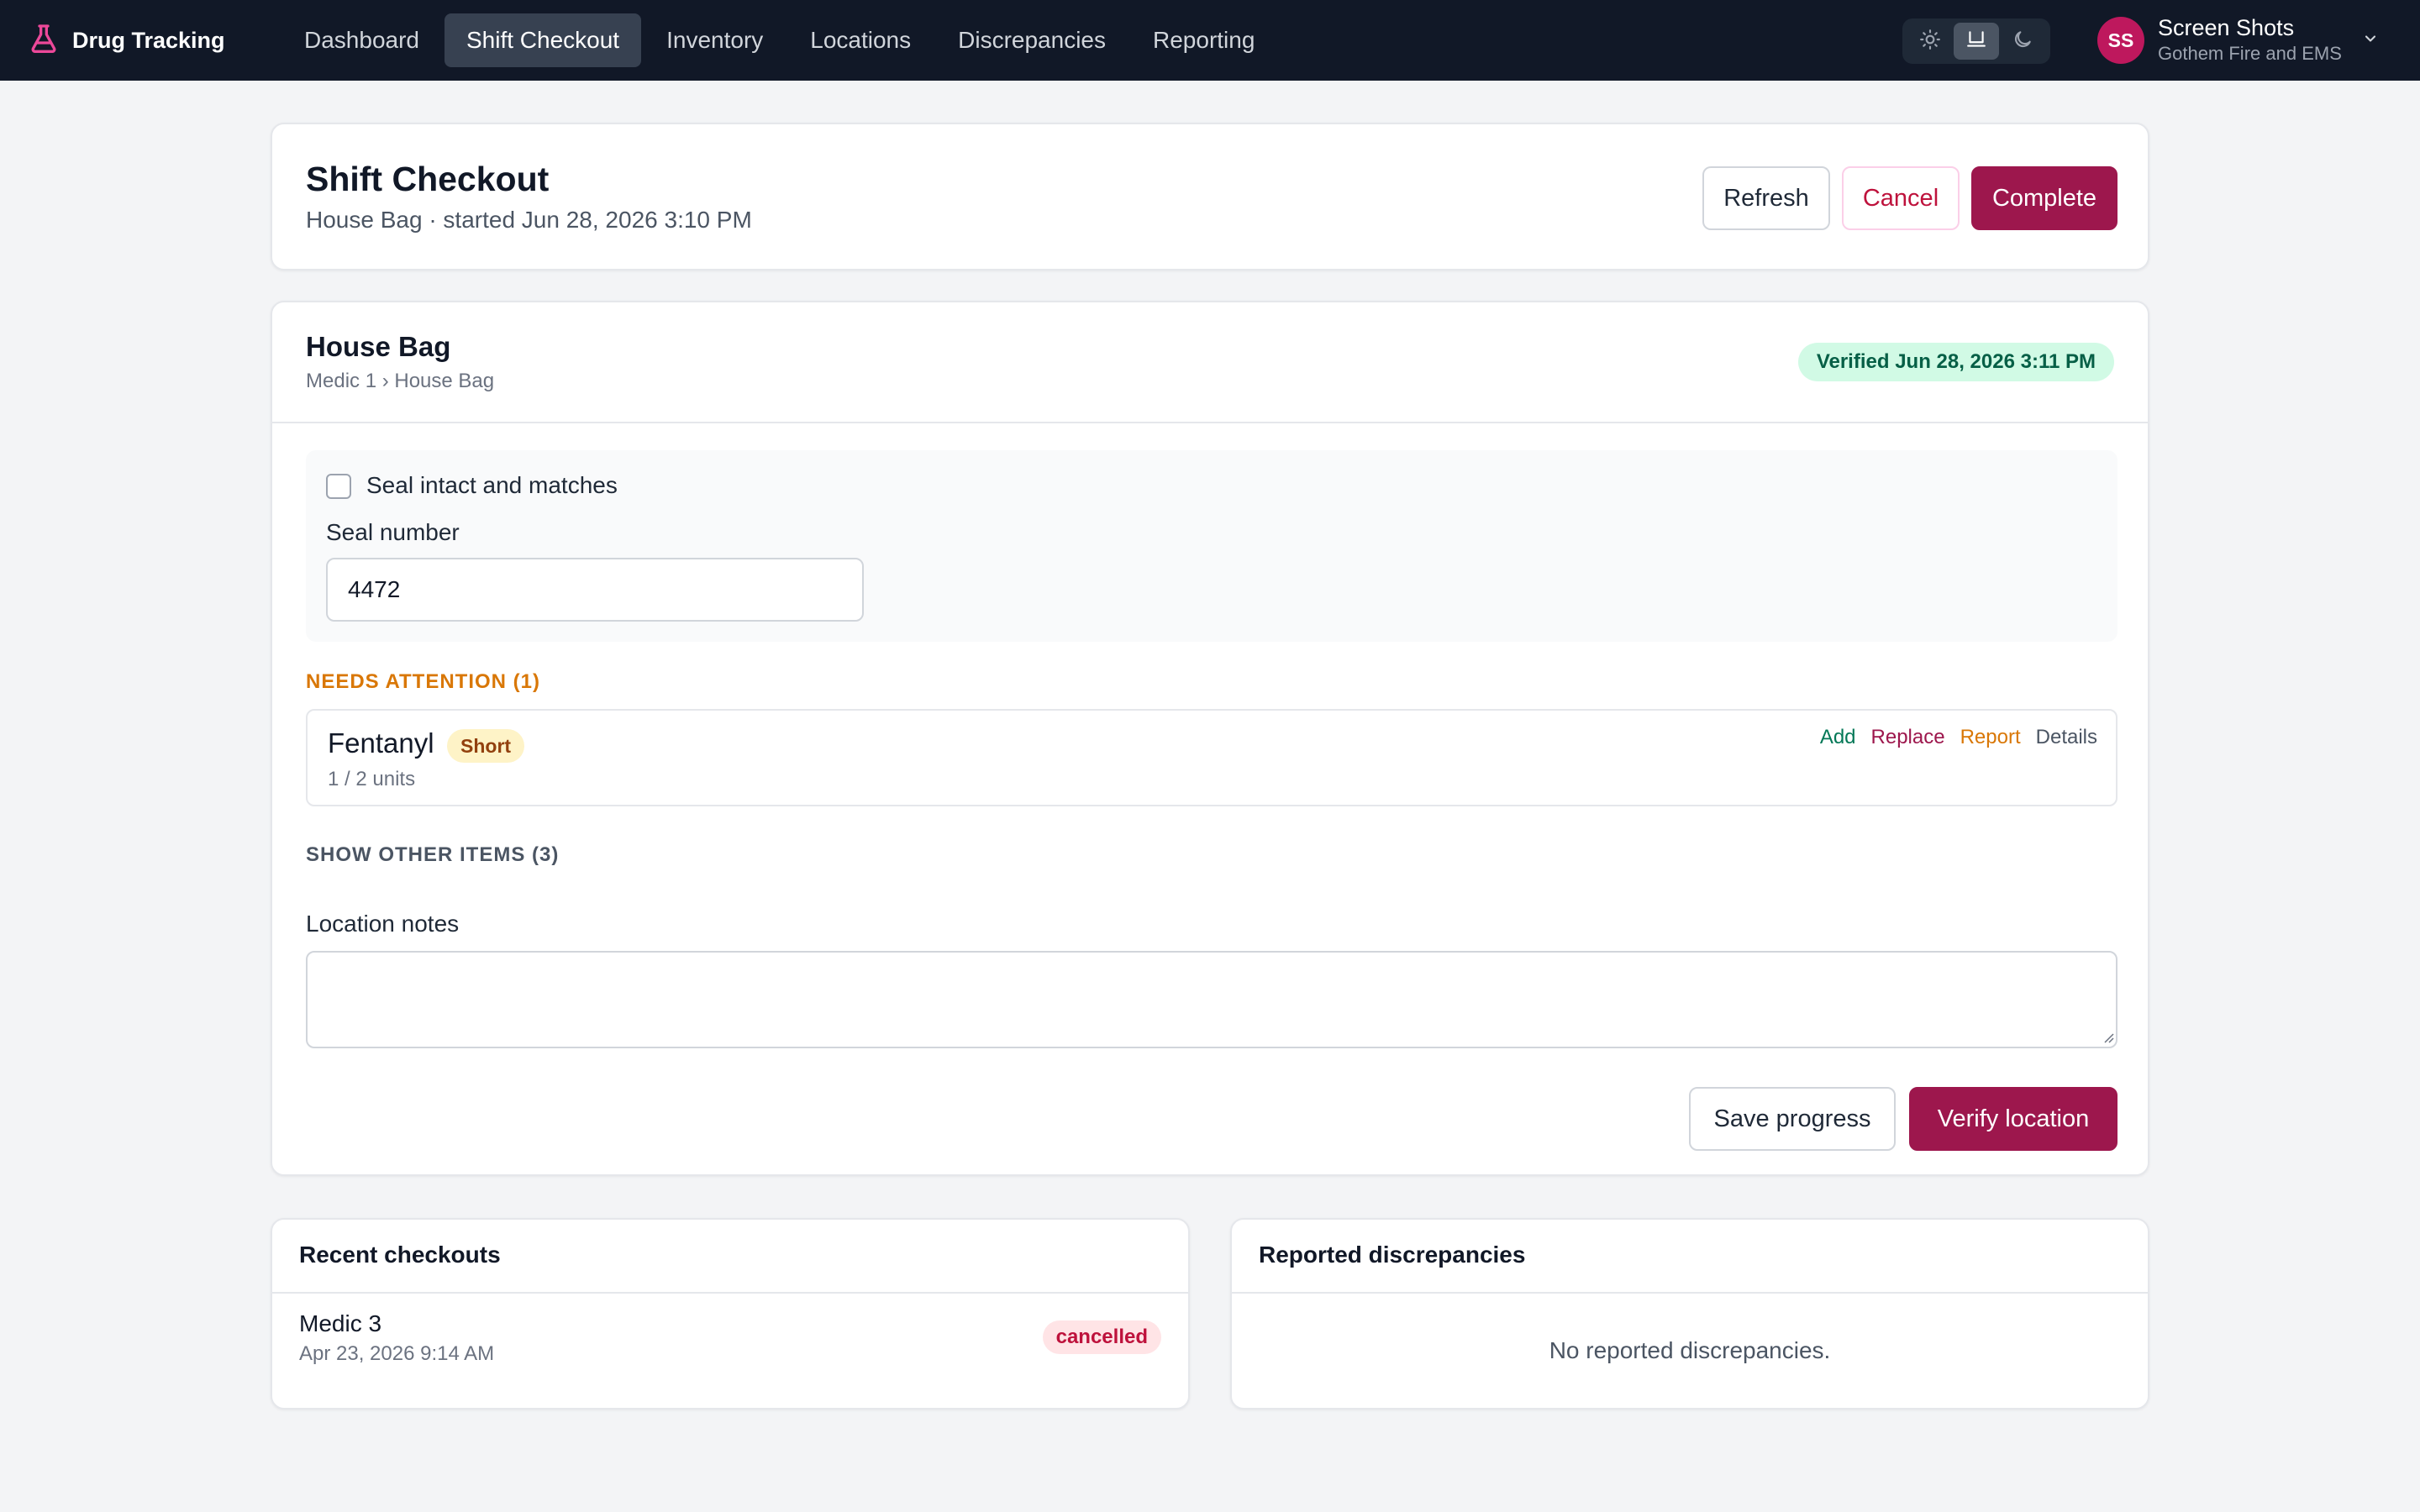 This screenshot has width=2420, height=1512. I want to click on recent-checkouts-title: Recent checkouts, so click(400, 1255).